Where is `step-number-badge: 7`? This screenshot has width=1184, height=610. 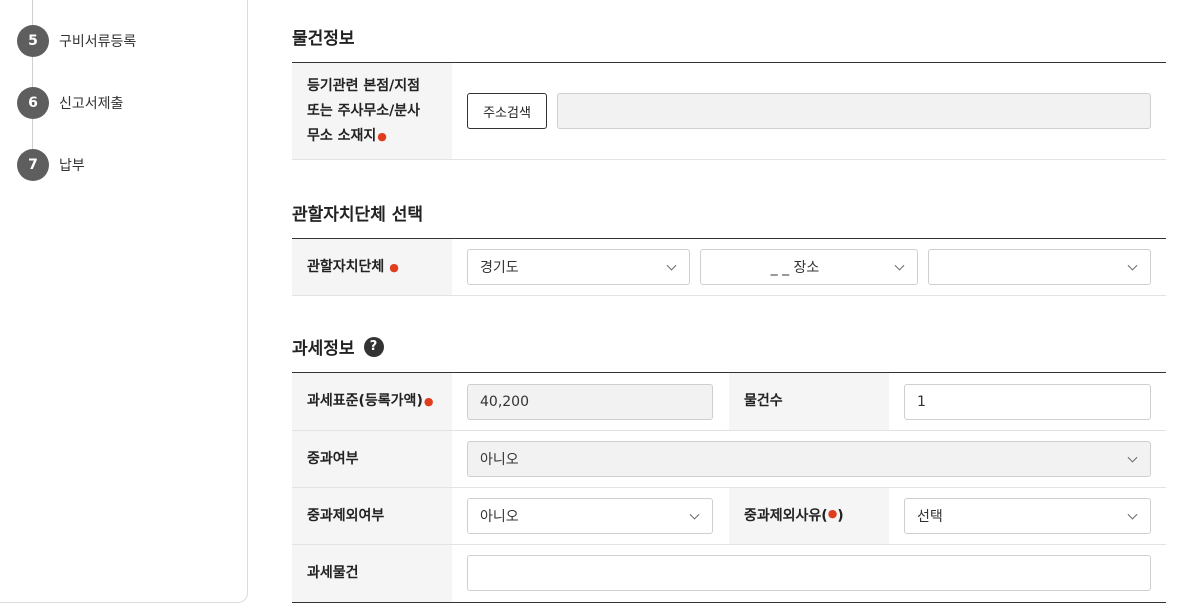
step-number-badge: 7 is located at coordinates (33, 165).